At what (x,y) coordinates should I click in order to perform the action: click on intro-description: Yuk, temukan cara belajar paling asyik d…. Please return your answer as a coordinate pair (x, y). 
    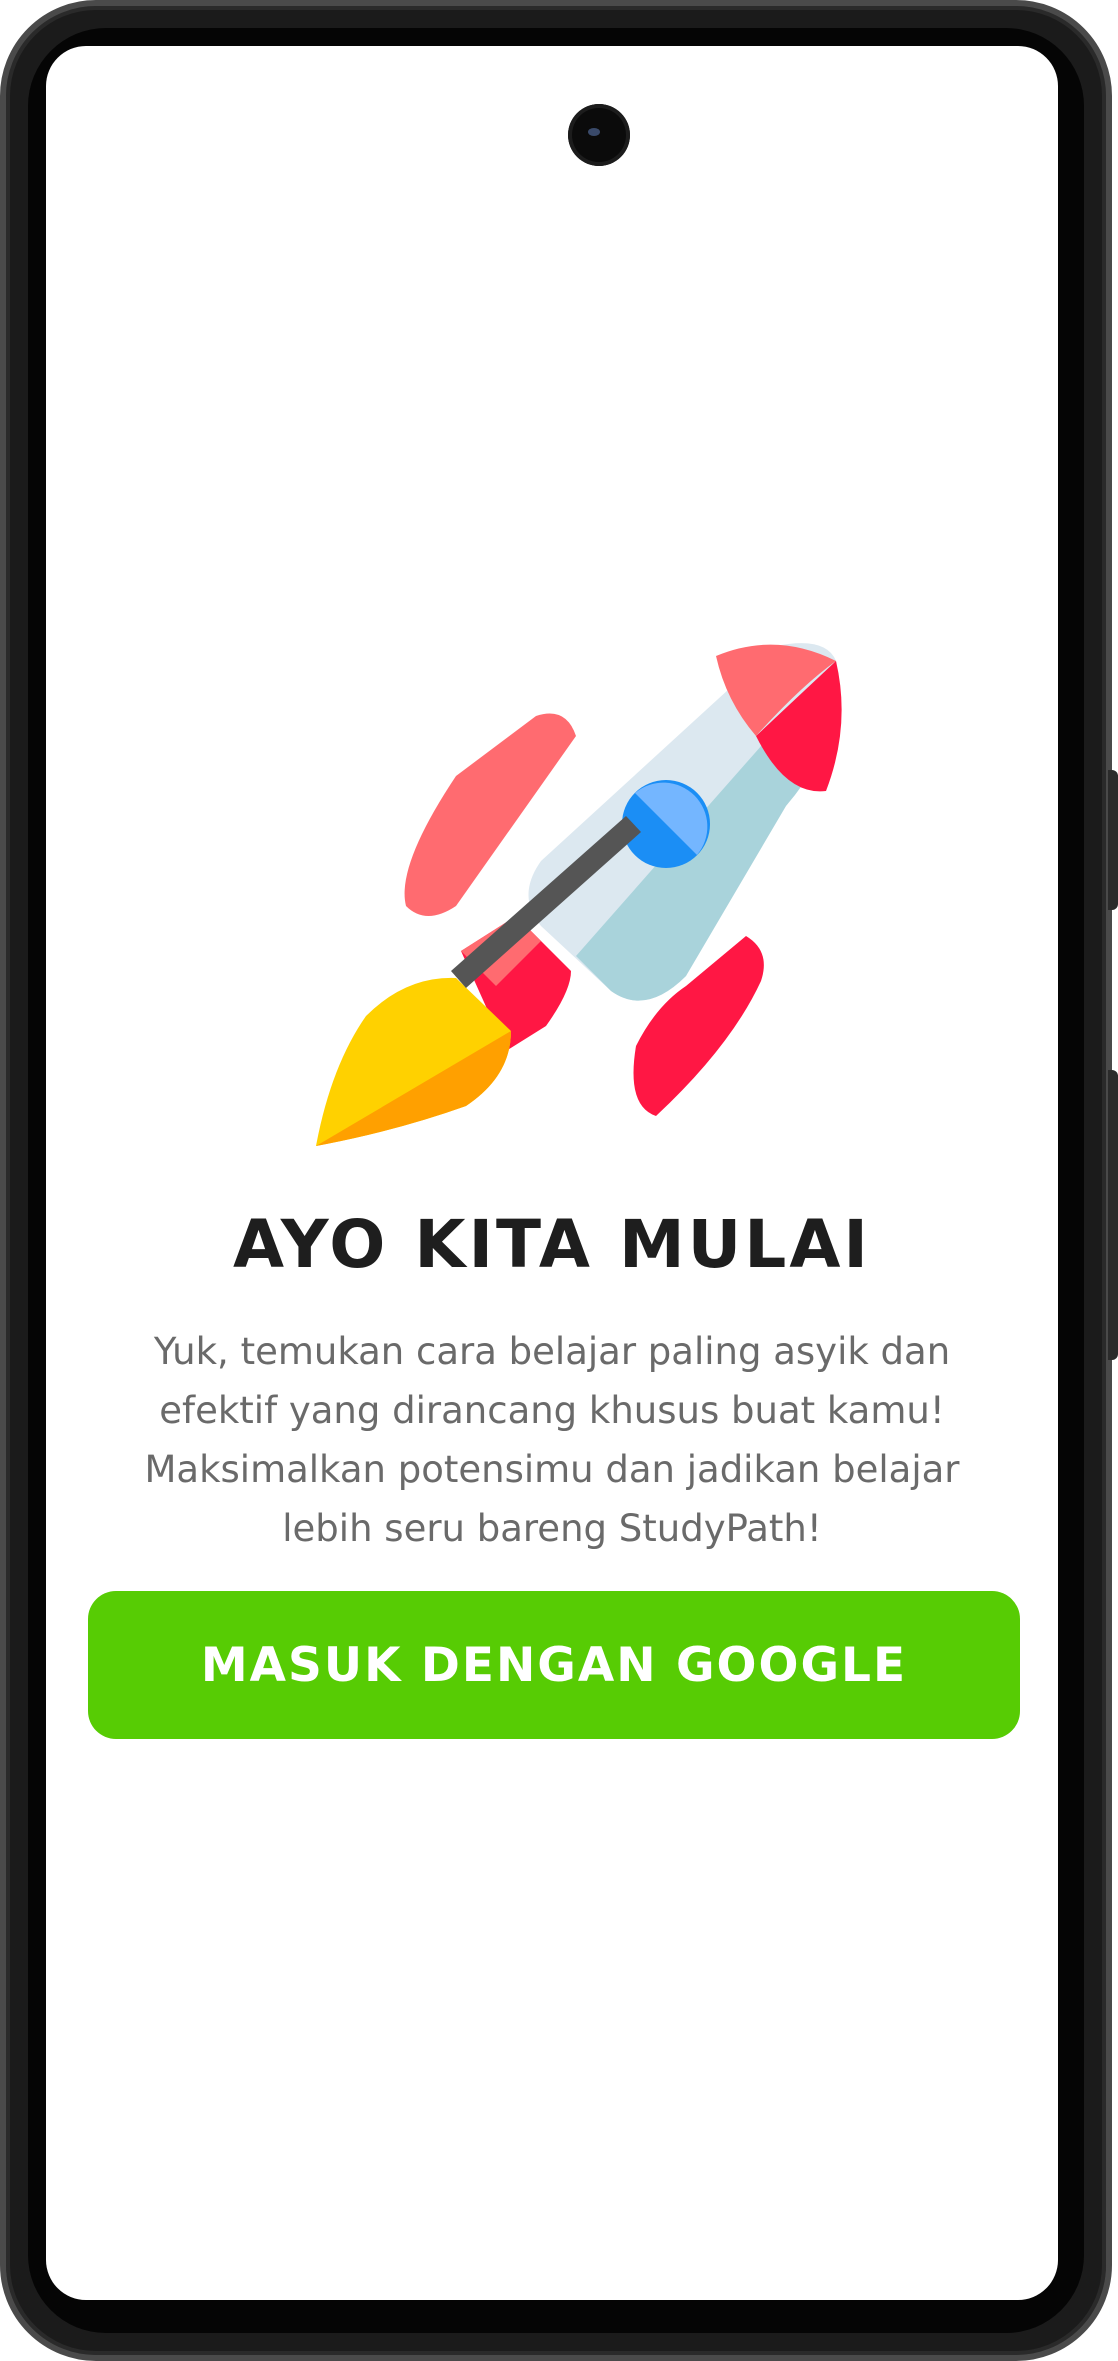
    Looking at the image, I should click on (552, 1440).